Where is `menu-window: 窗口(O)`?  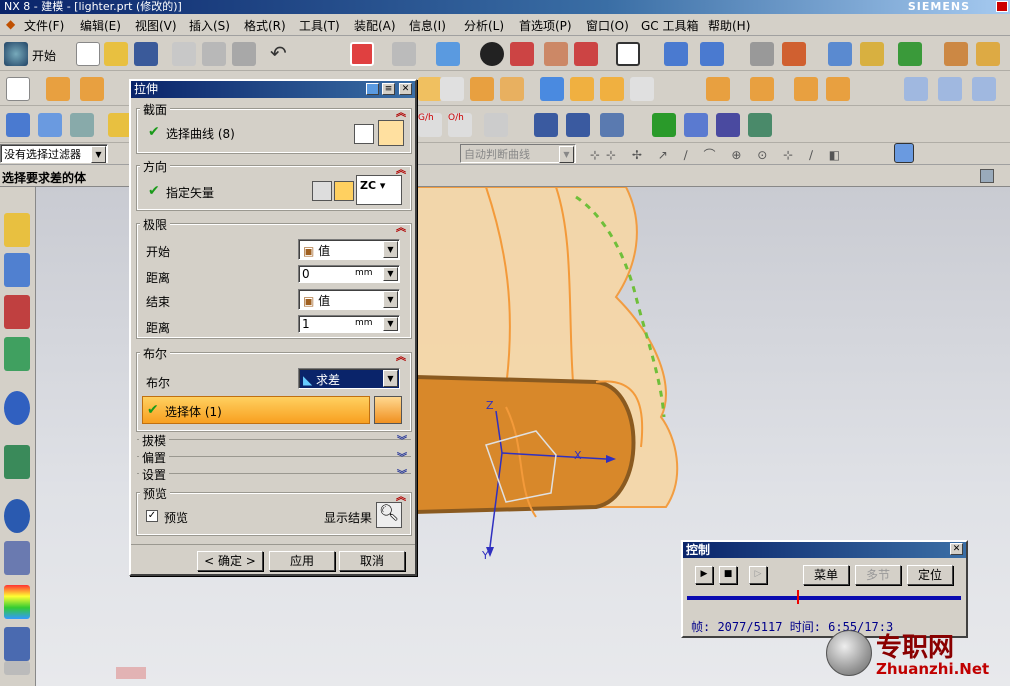 menu-window: 窗口(O) is located at coordinates (607, 25).